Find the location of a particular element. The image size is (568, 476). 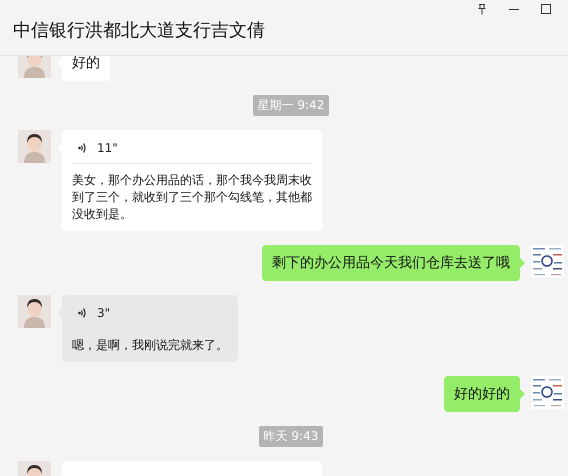

window-title: 中信银行洪都北大道支行吉文倩 is located at coordinates (139, 30).